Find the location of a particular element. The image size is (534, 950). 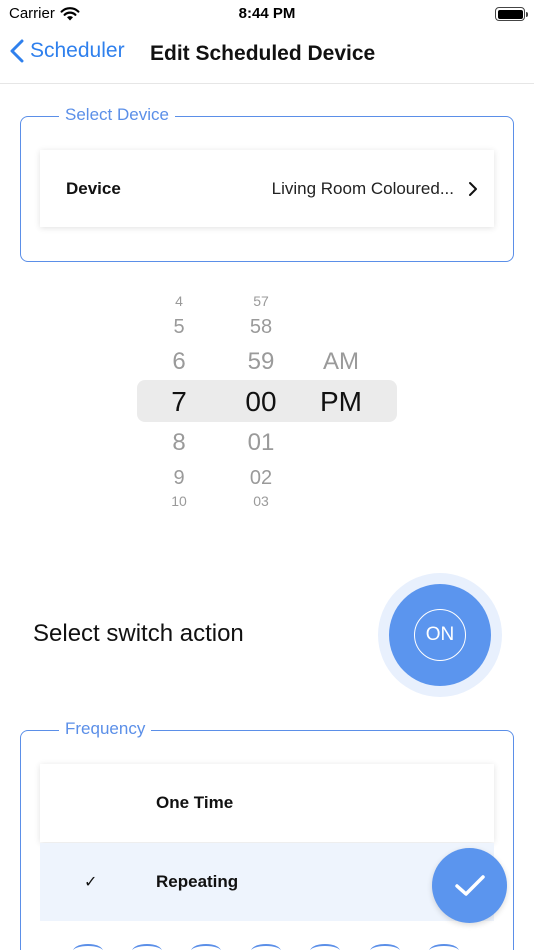

frequency-legend: Frequency is located at coordinates (105, 729).